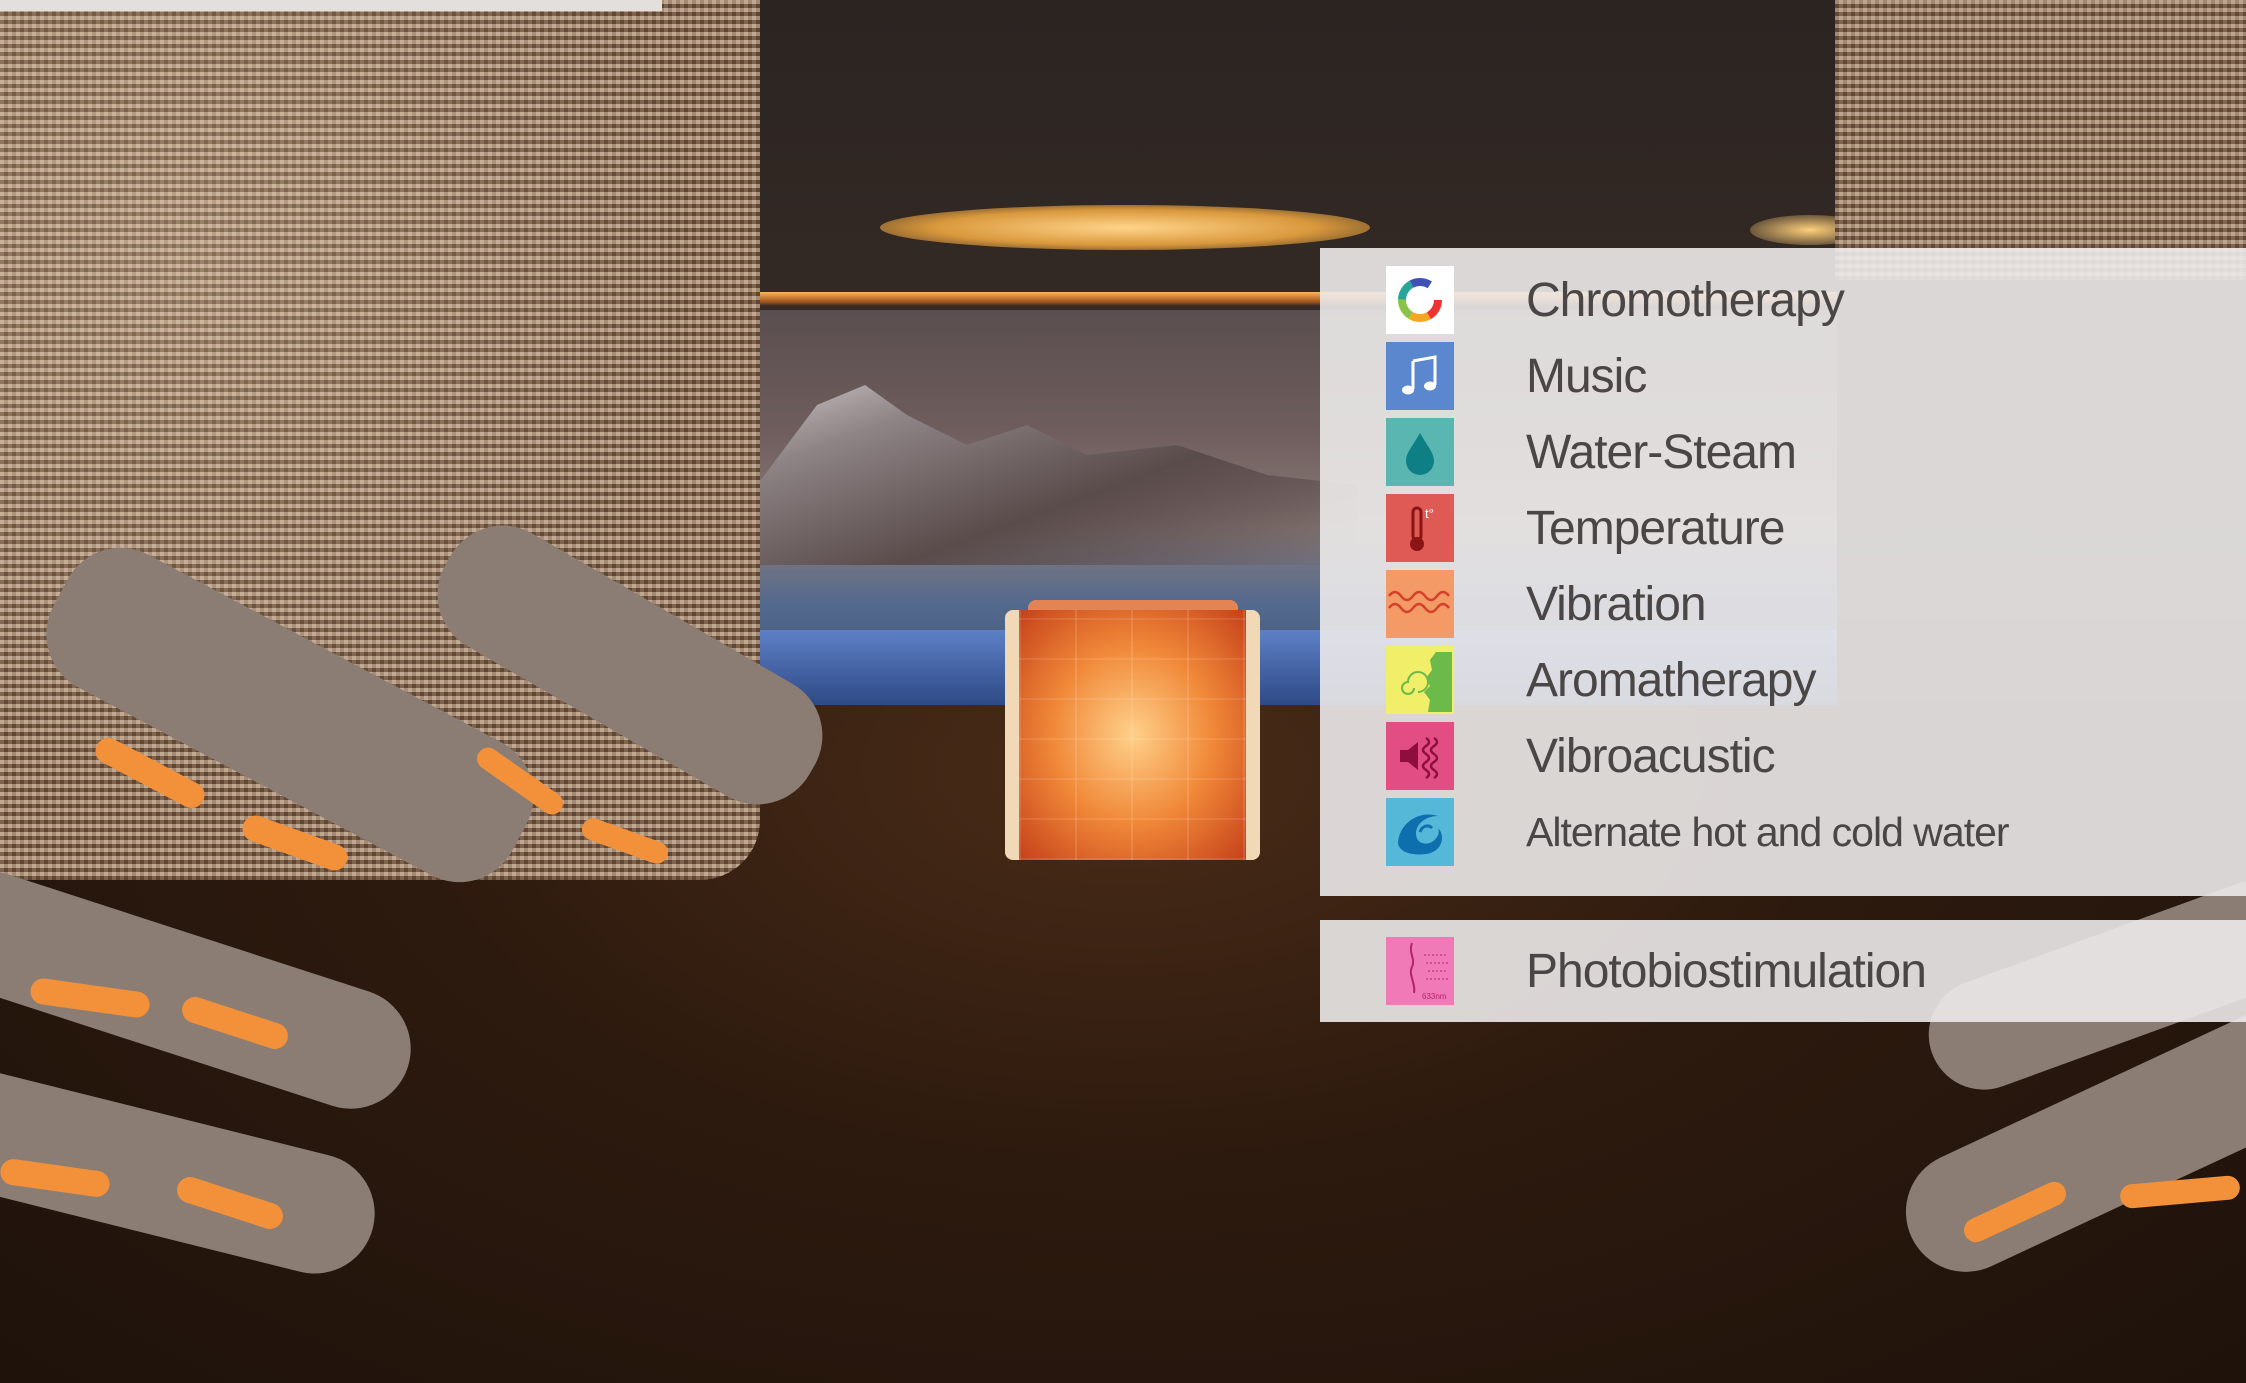  I want to click on water-drop-icon, so click(1420, 452).